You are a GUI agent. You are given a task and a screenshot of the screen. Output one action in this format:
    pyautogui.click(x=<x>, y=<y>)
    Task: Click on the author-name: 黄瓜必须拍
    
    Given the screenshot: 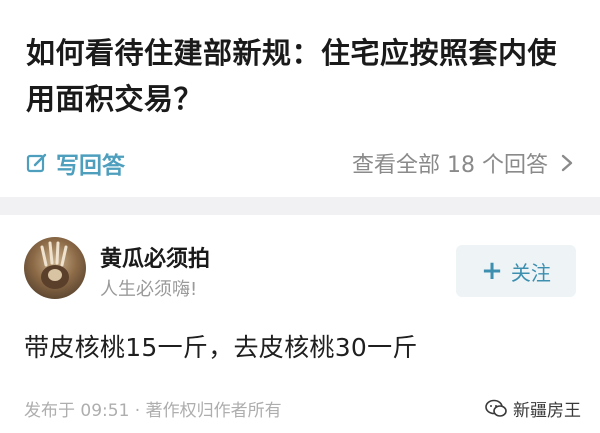 What is the action you would take?
    pyautogui.click(x=155, y=257)
    